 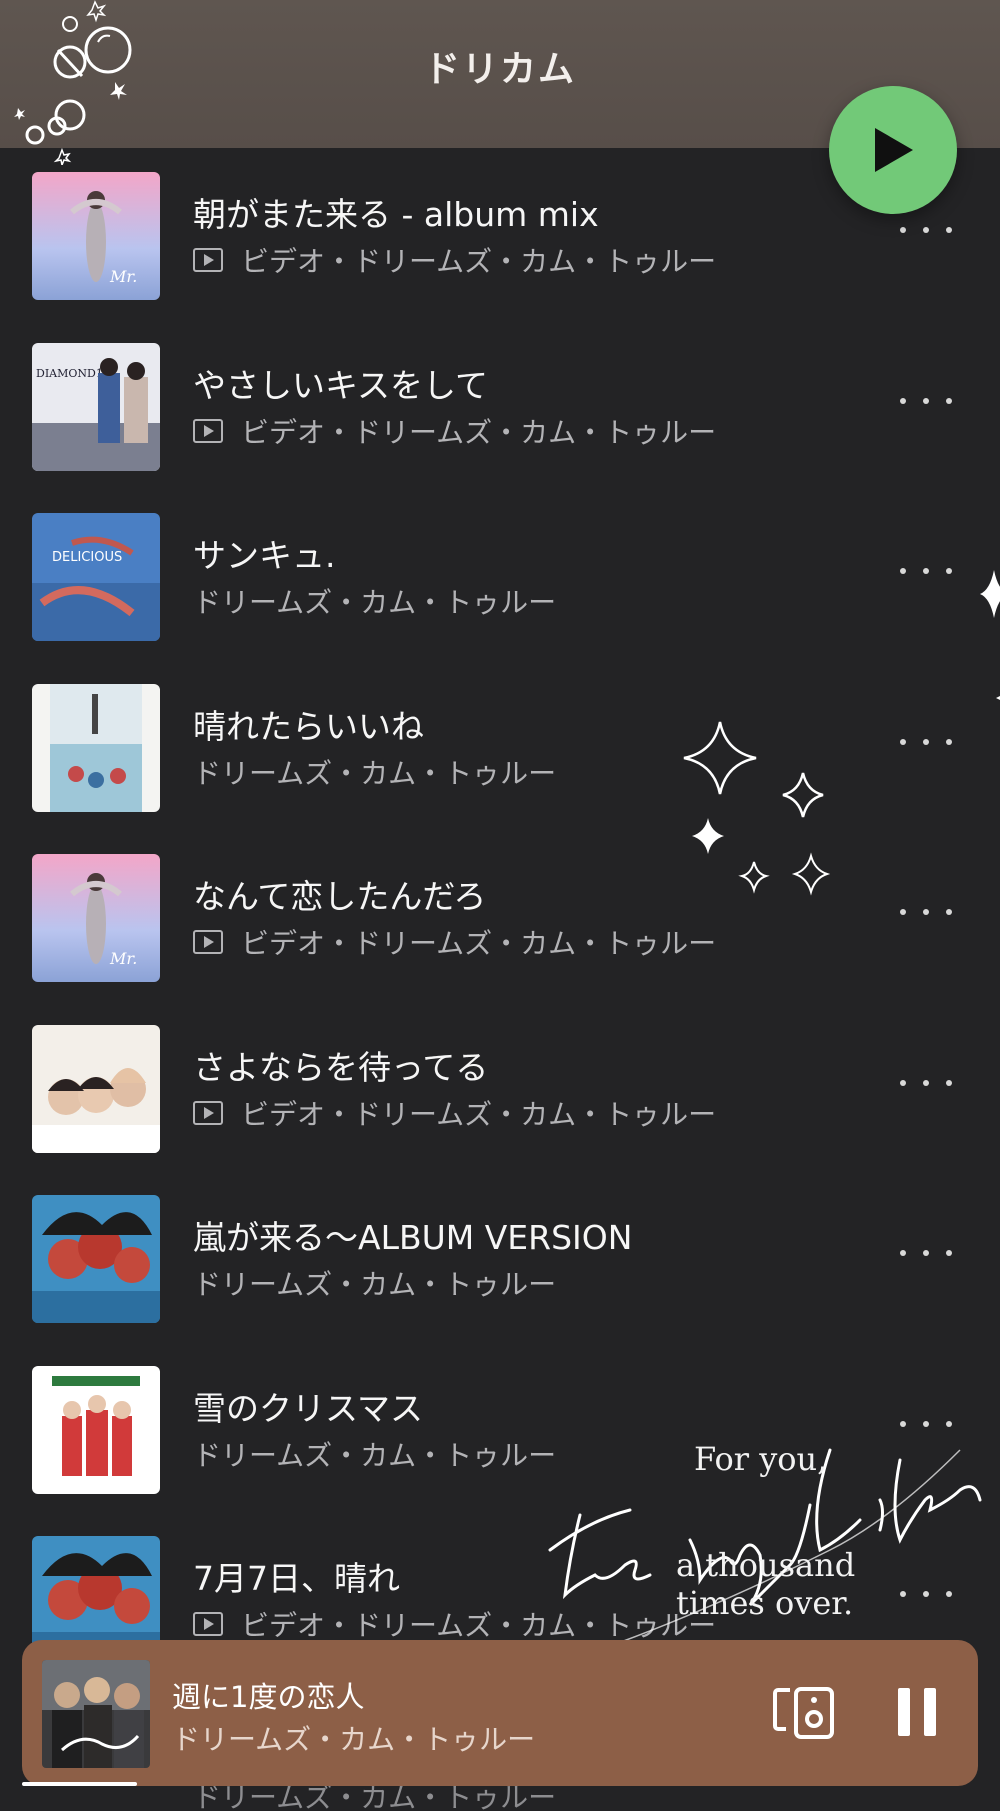 What do you see at coordinates (500, 1784) in the screenshot?
I see `mini-player-progress` at bounding box center [500, 1784].